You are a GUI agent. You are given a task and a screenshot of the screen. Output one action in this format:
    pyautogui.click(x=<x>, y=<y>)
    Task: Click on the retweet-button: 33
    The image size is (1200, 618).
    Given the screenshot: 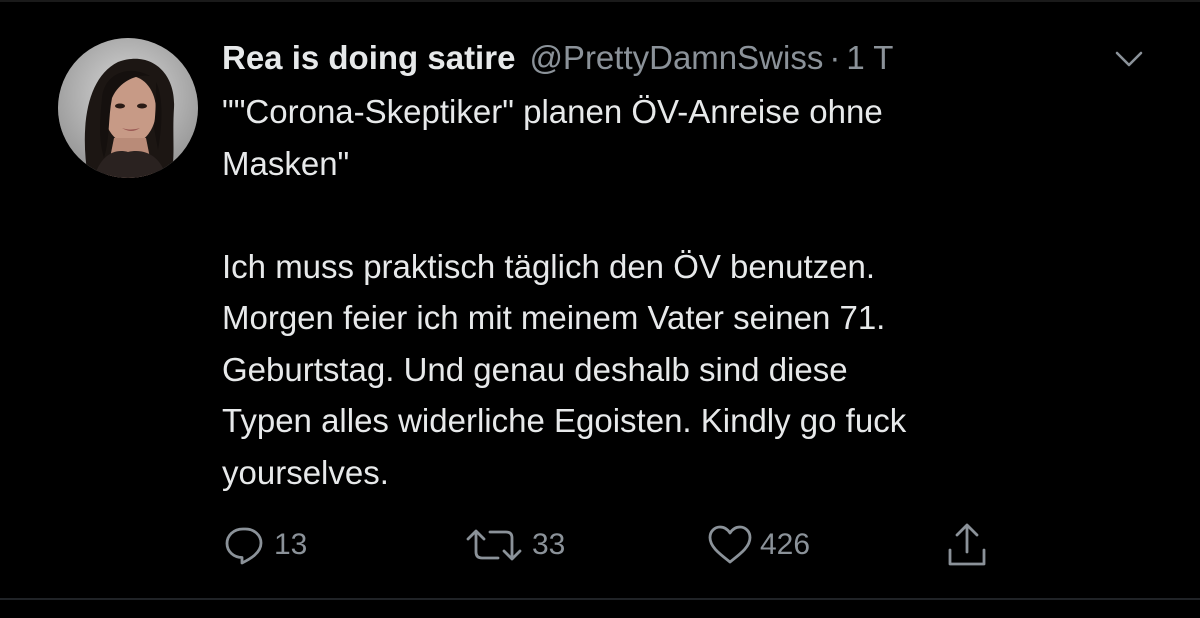 What is the action you would take?
    pyautogui.click(x=513, y=545)
    